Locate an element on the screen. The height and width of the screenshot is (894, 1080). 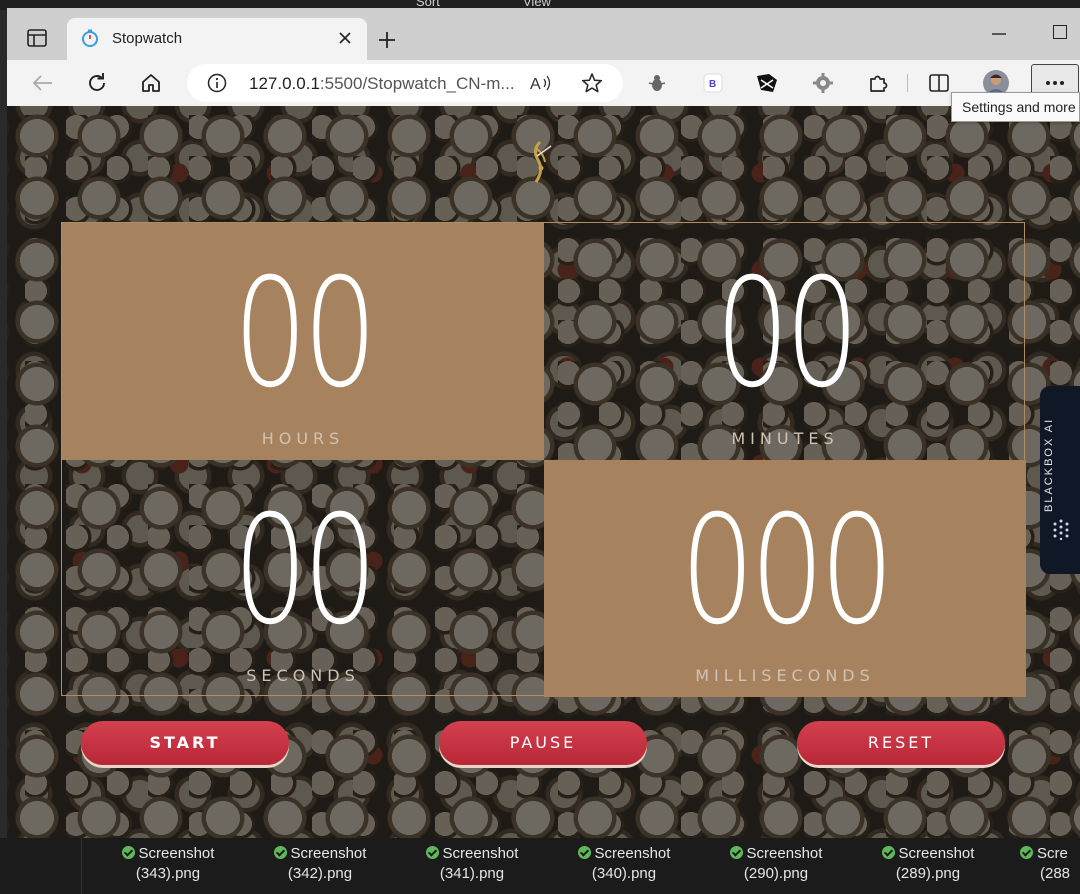
toolbar-separator is located at coordinates (907, 83).